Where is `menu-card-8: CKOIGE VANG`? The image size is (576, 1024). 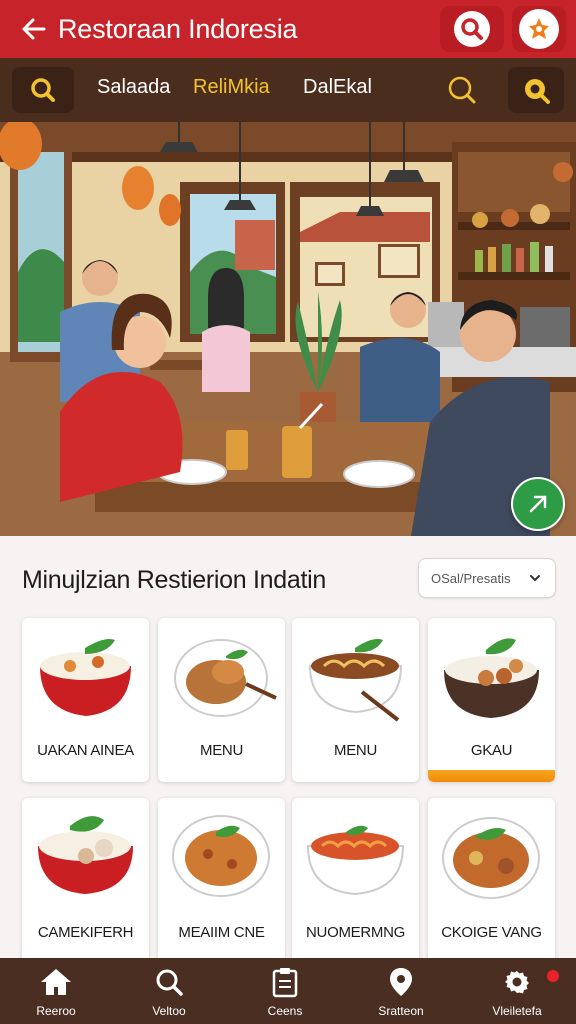
menu-card-8: CKOIGE VANG is located at coordinates (491, 882).